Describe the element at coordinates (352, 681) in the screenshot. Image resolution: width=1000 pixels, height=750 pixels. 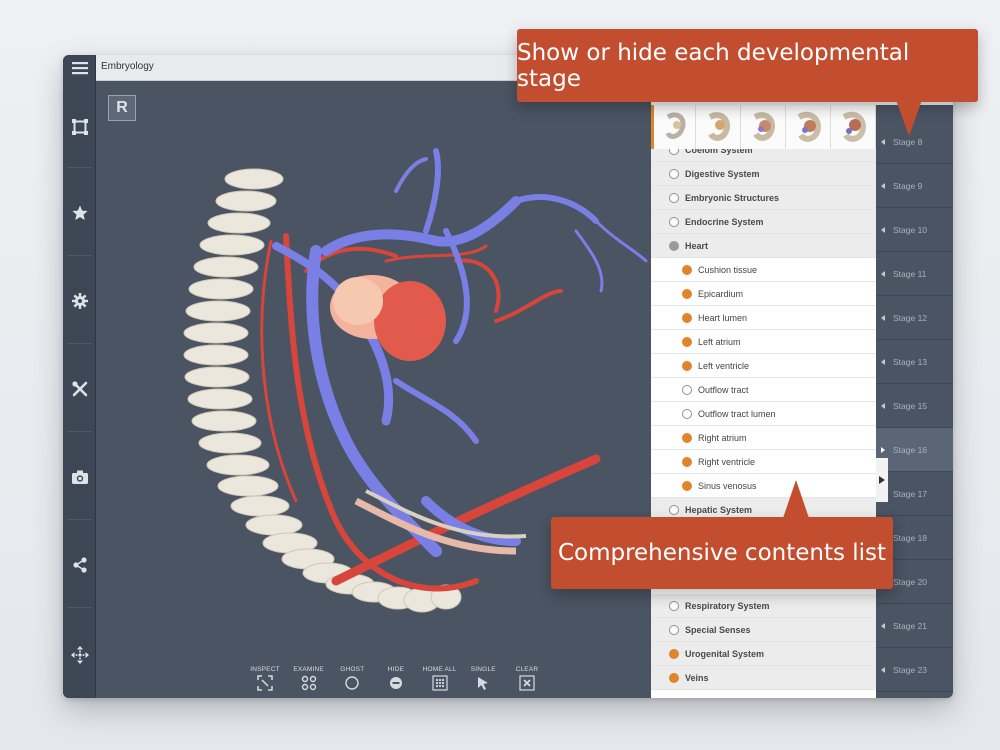
I see `ghost-button: GHOST` at that location.